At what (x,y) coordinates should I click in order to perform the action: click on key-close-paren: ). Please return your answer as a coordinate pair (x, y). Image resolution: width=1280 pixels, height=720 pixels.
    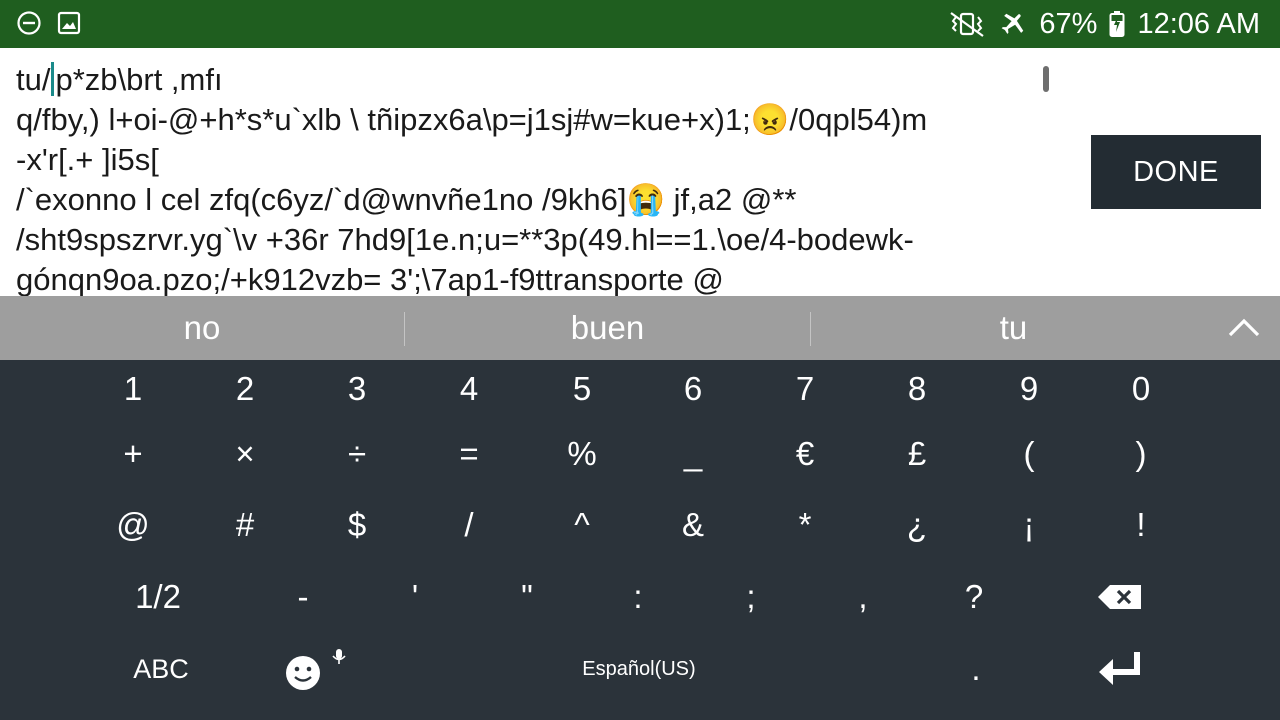
    Looking at the image, I should click on (1141, 454).